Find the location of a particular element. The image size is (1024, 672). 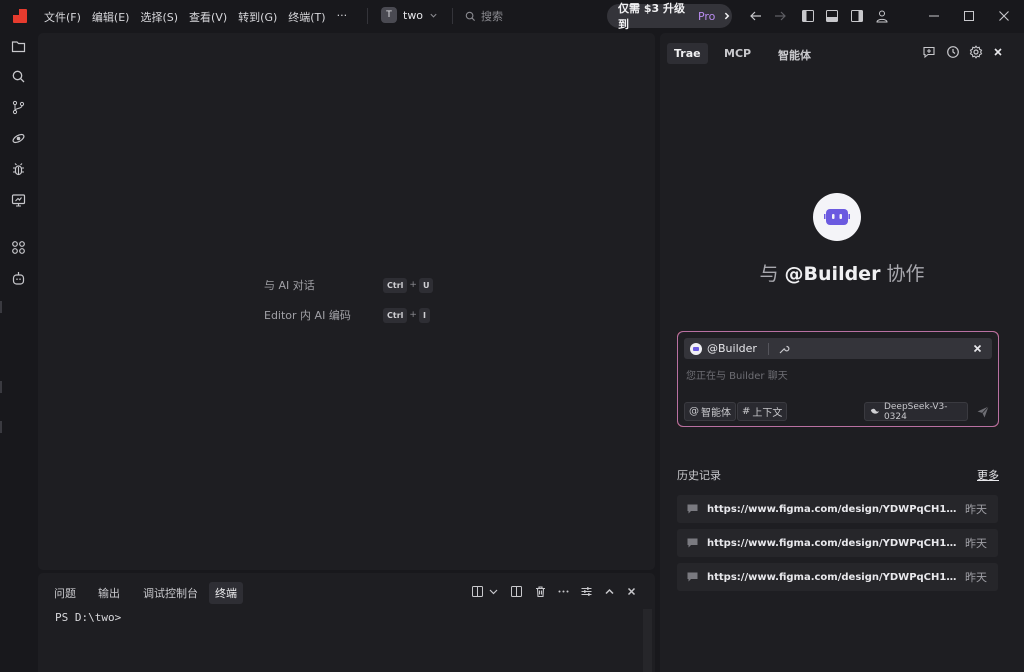

hint-ai-chat: 与 AI 对话 Ctrl + U is located at coordinates (349, 285).